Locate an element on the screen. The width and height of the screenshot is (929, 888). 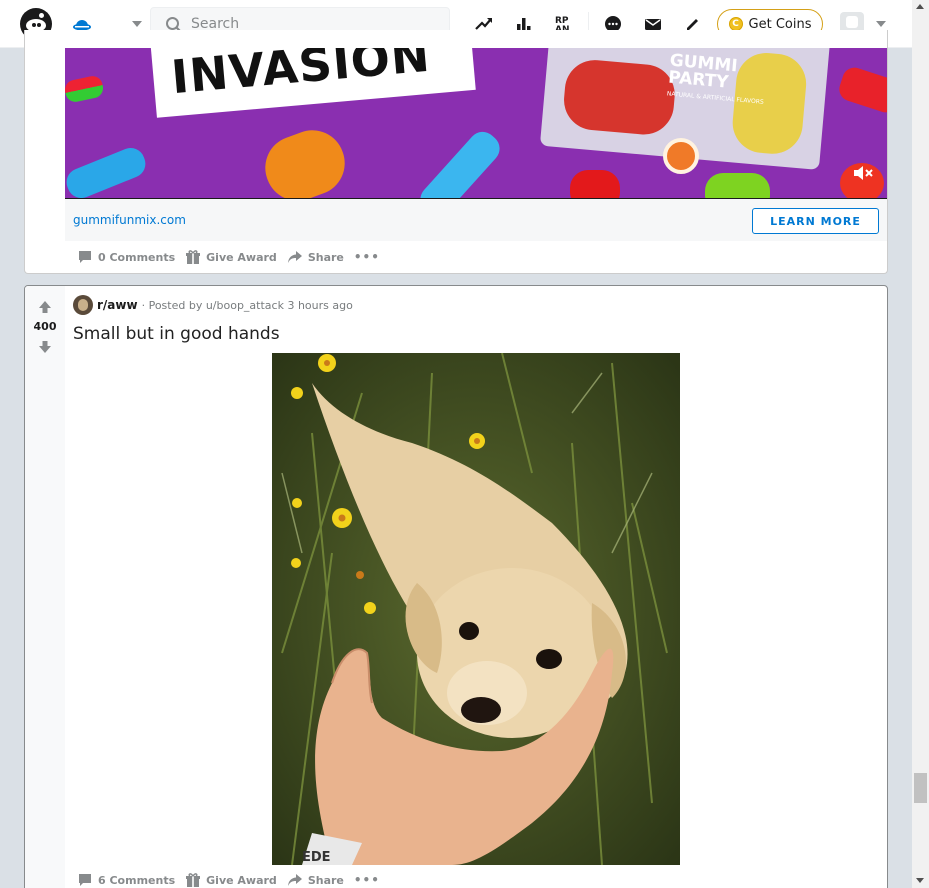
avatar-head is located at coordinates (852, 22).